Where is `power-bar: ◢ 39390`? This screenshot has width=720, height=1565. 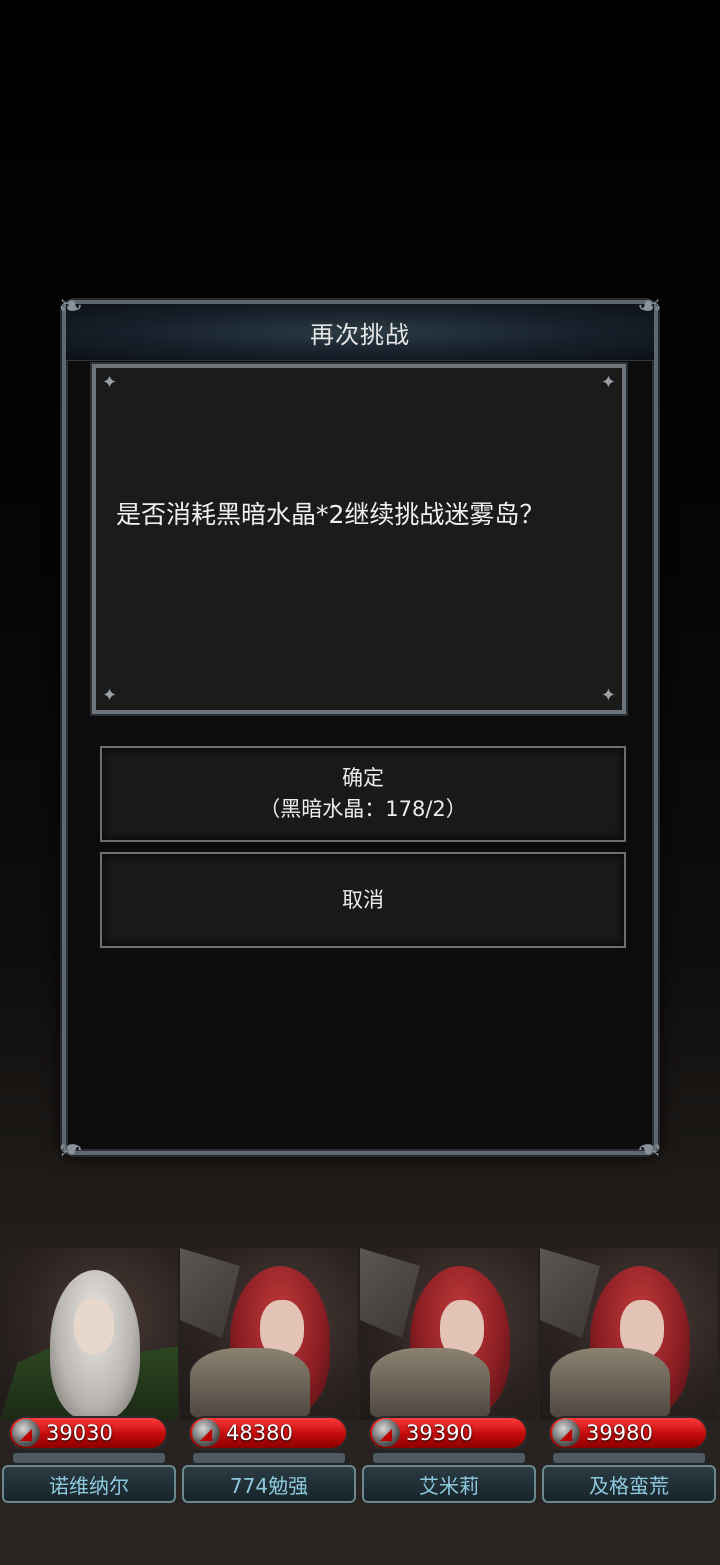
power-bar: ◢ 39390 is located at coordinates (448, 1433).